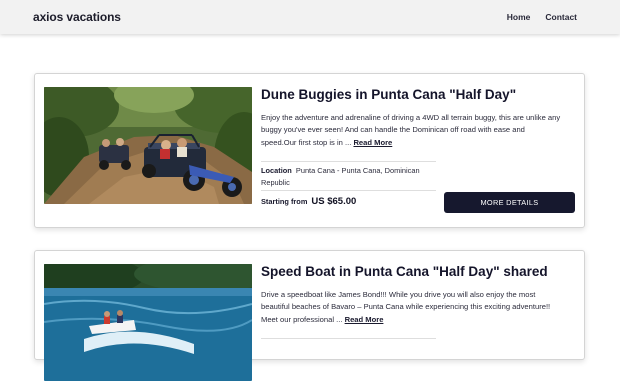 Image resolution: width=620 pixels, height=381 pixels. I want to click on tour-price: Starting from US $65.00, so click(308, 201).